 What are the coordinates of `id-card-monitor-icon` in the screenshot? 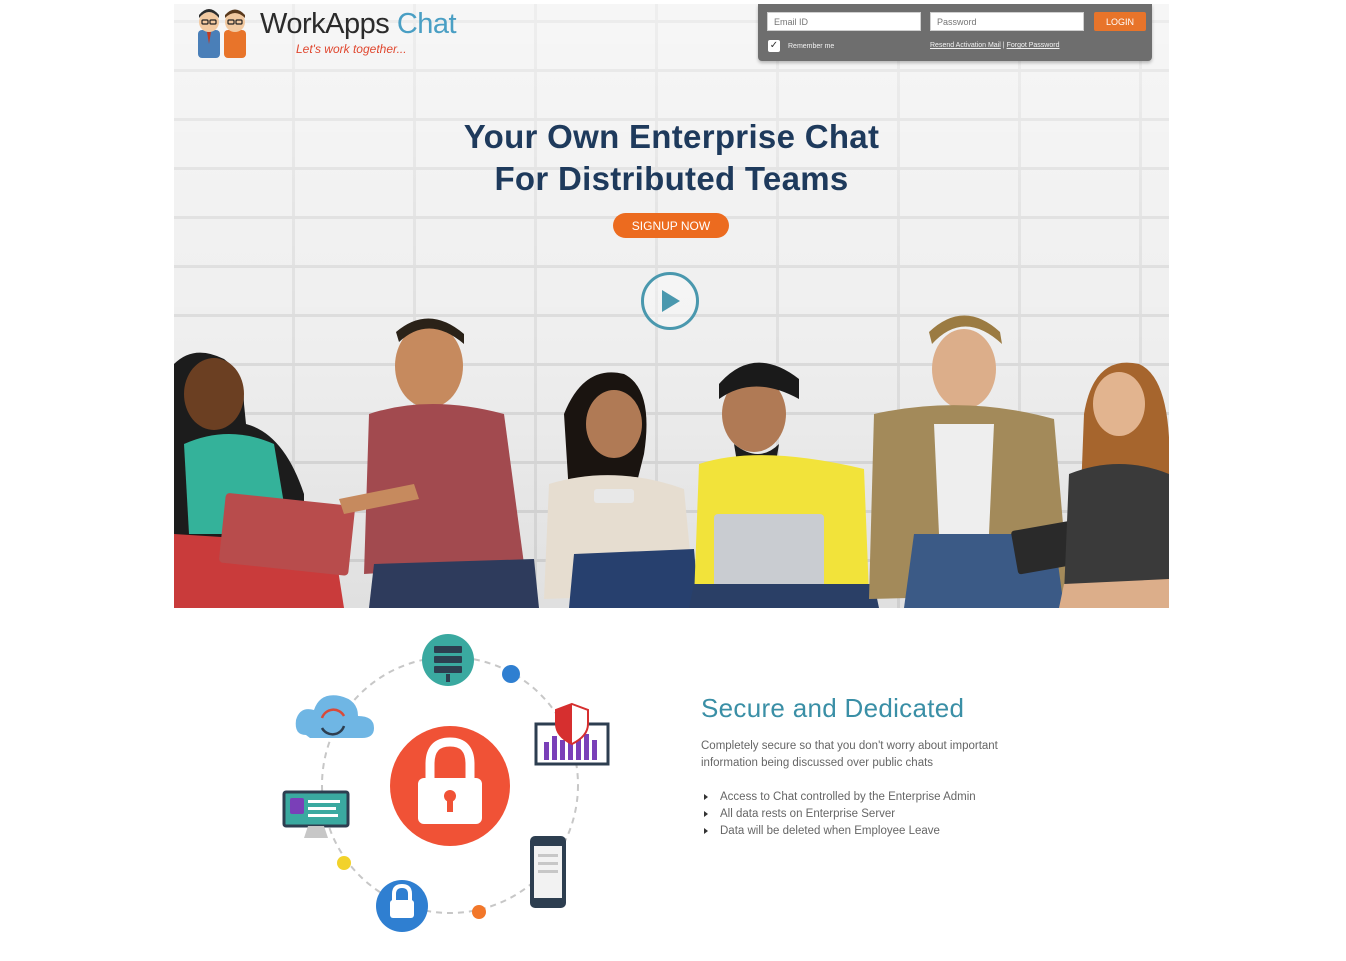 It's located at (316, 814).